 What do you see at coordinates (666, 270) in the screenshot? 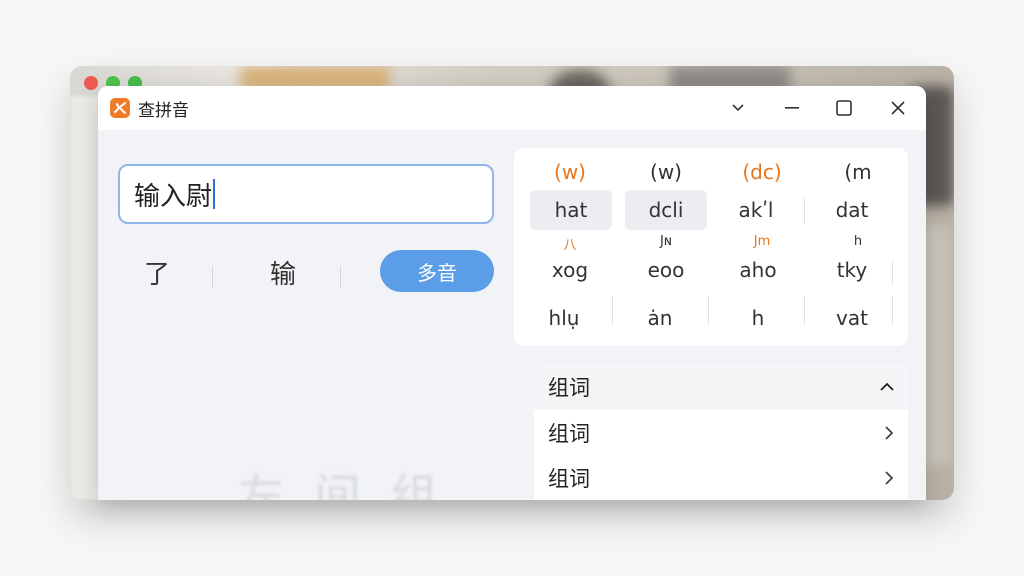
I see `pinyin-cell: eoo` at bounding box center [666, 270].